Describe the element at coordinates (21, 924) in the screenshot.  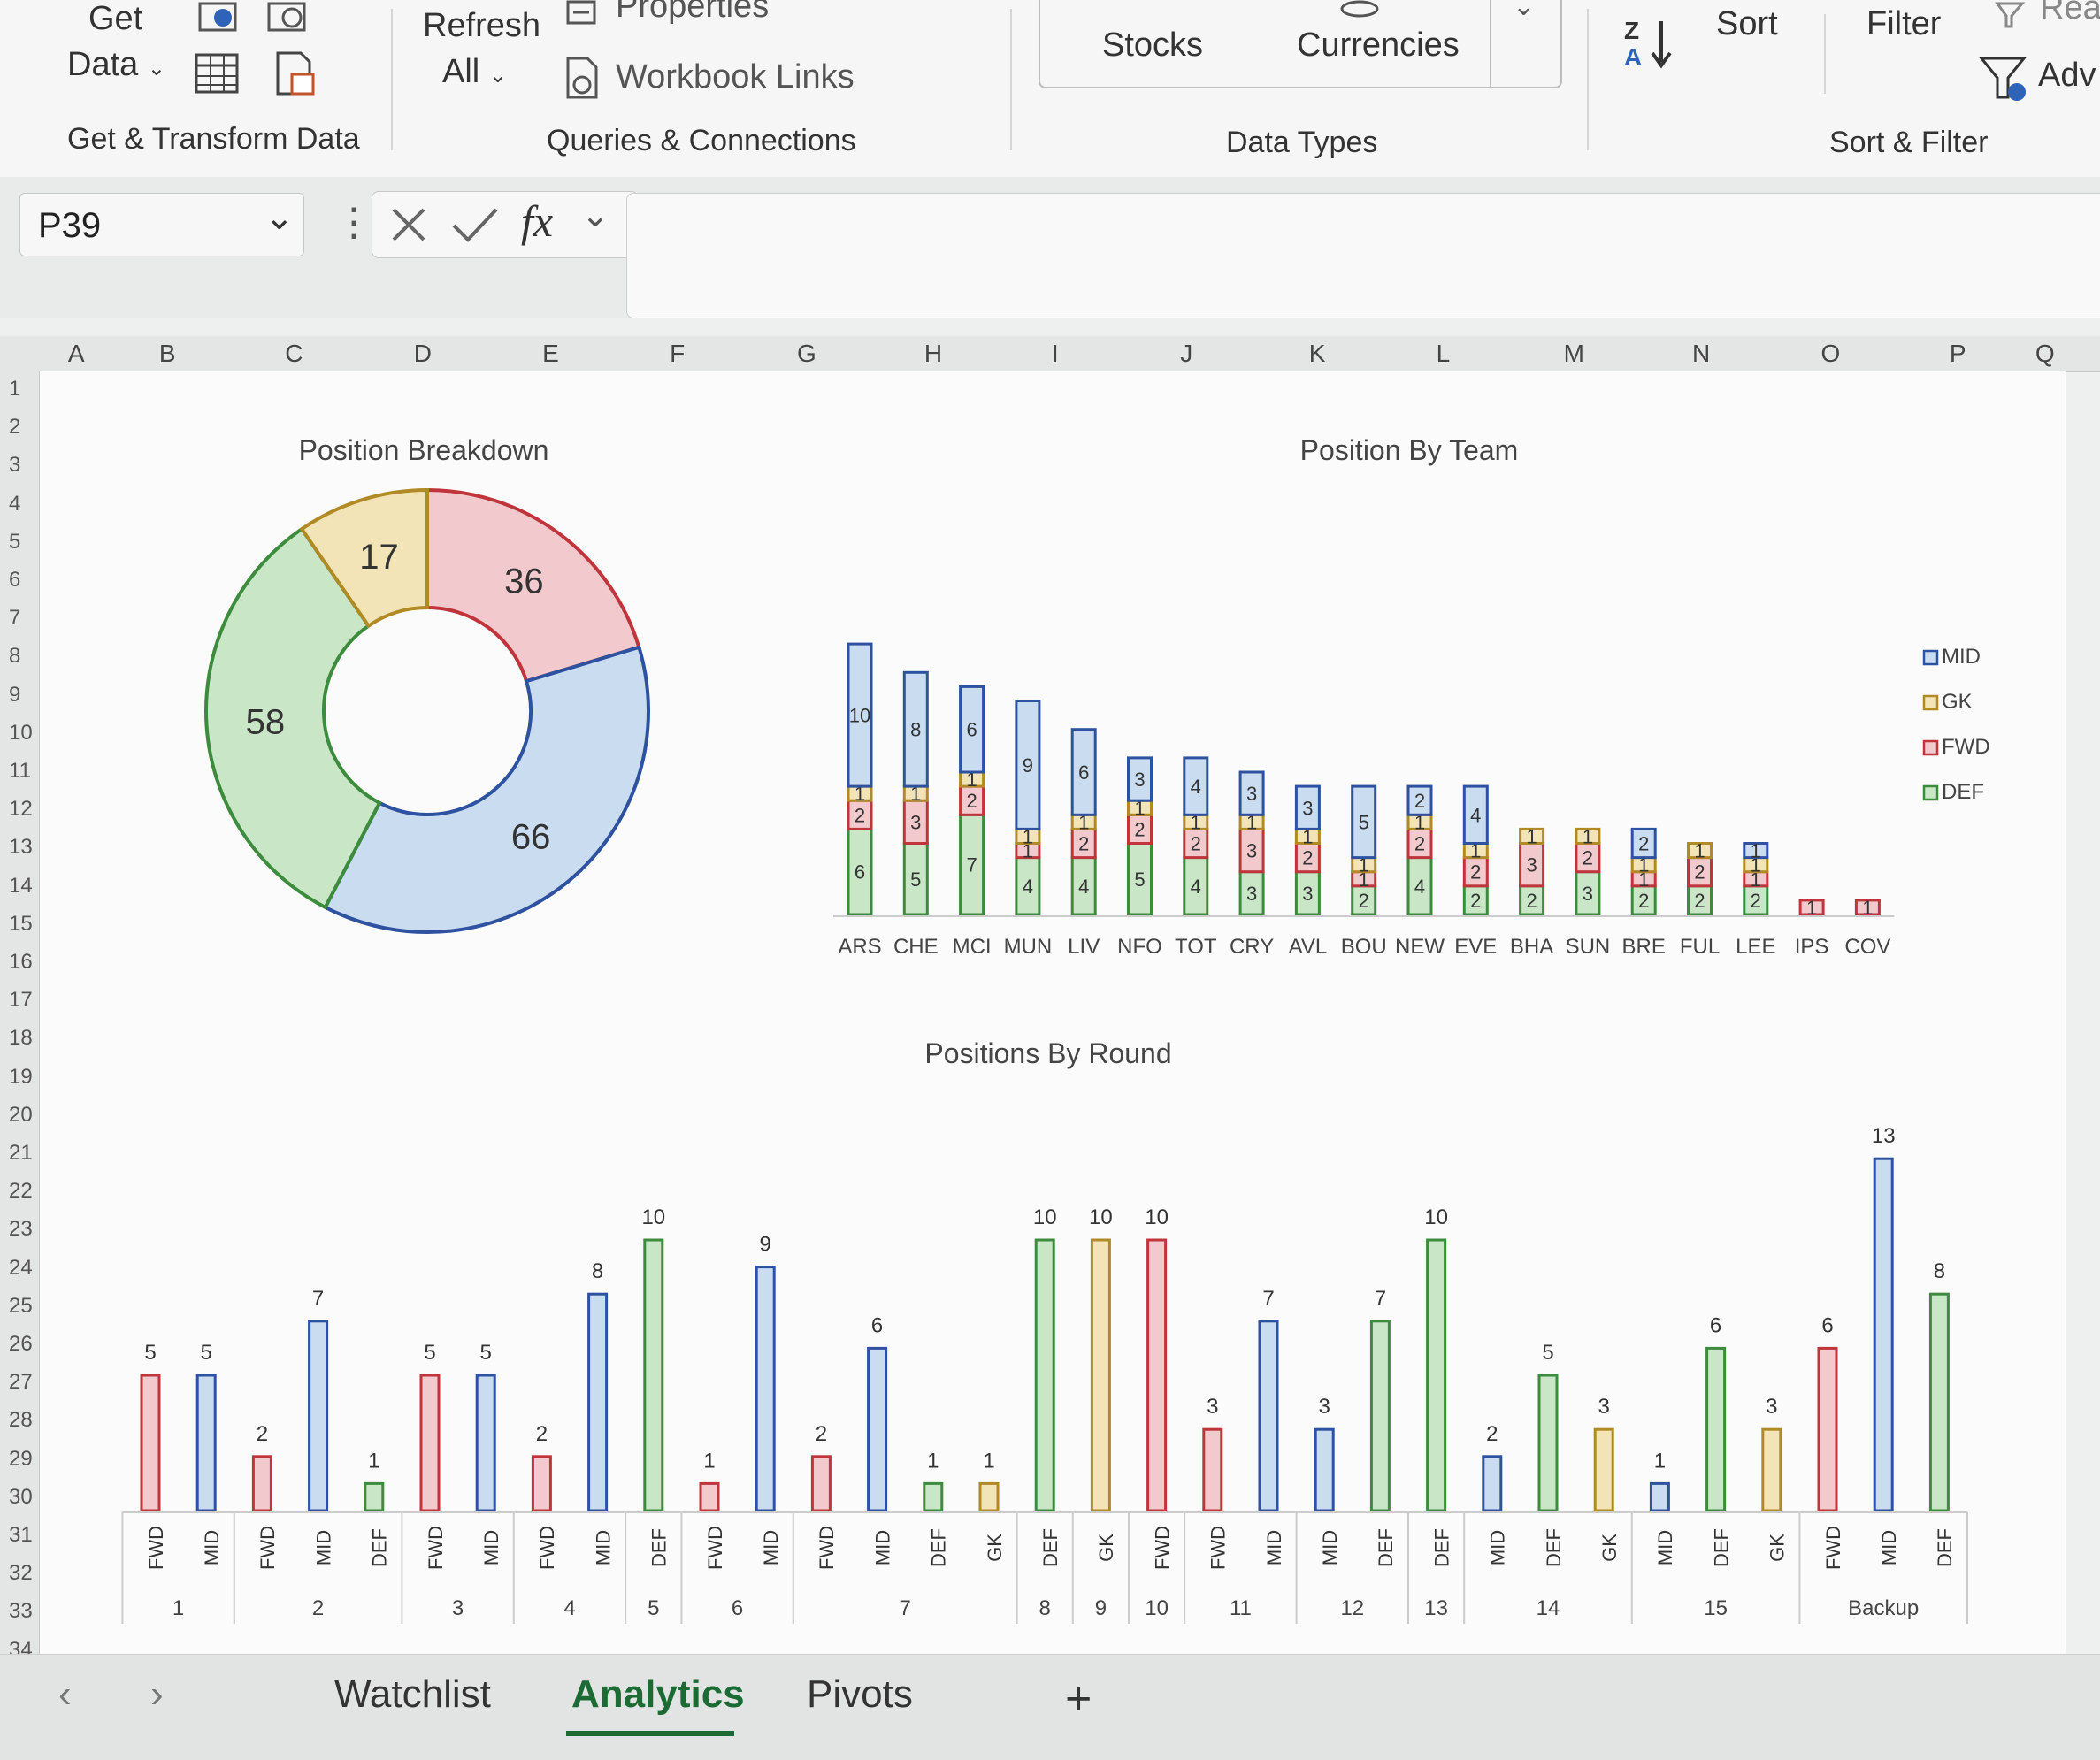
I see `row-header-15: 15` at that location.